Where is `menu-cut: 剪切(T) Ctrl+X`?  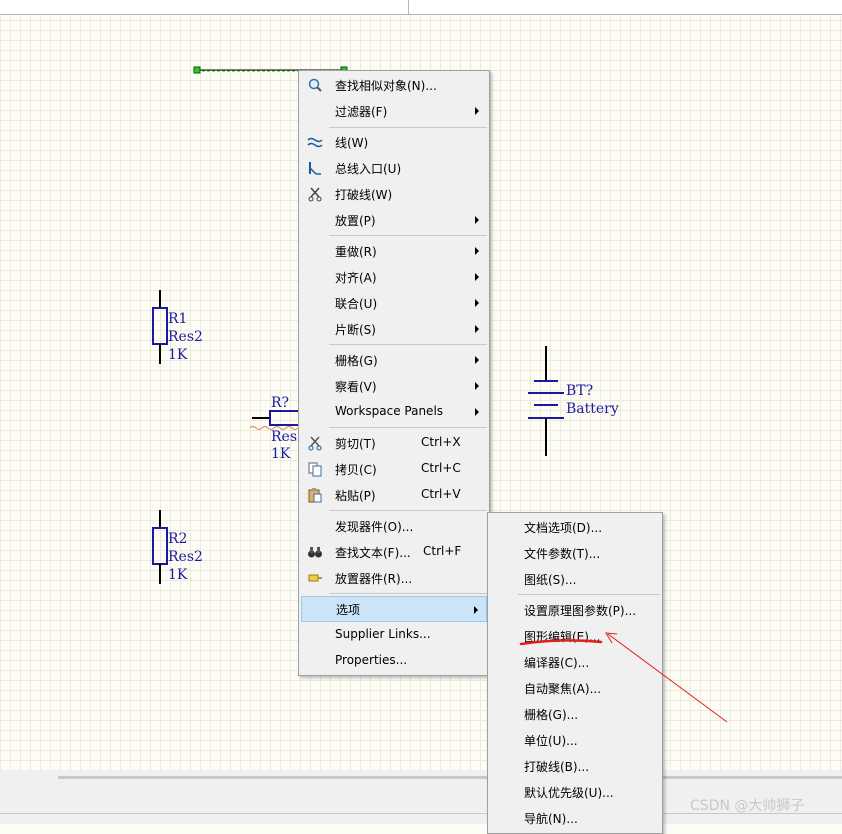
menu-cut: 剪切(T) Ctrl+X is located at coordinates (394, 443).